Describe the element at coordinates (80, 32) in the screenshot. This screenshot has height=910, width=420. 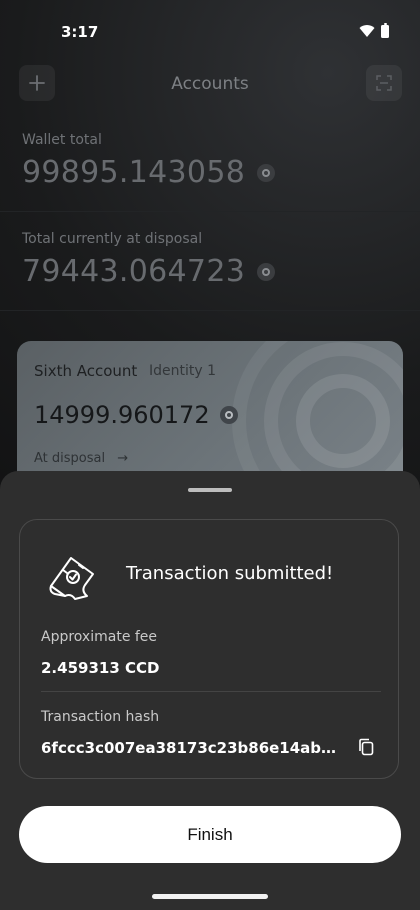
I see `status-time: 3:17` at that location.